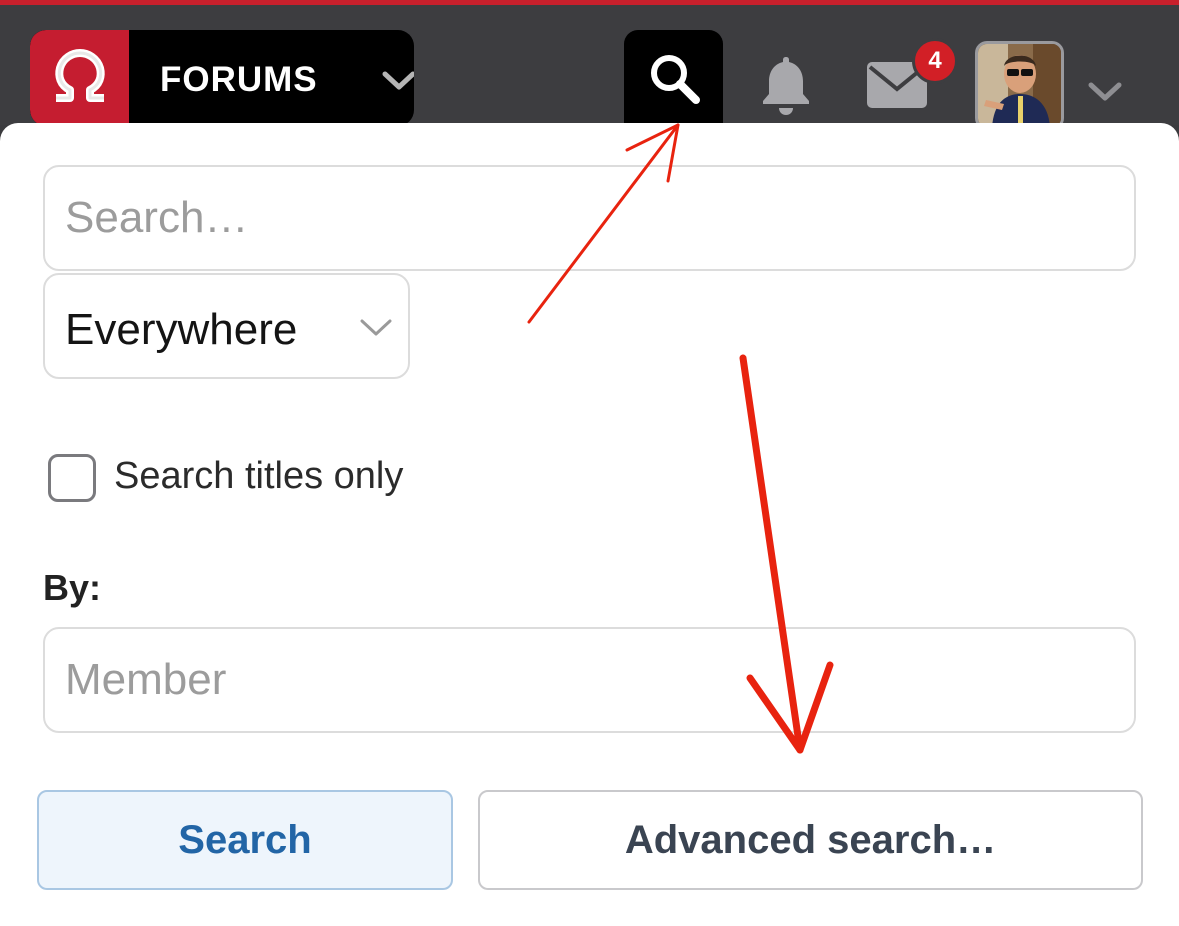 The width and height of the screenshot is (1179, 926). I want to click on titles-only-checkbox, so click(72, 478).